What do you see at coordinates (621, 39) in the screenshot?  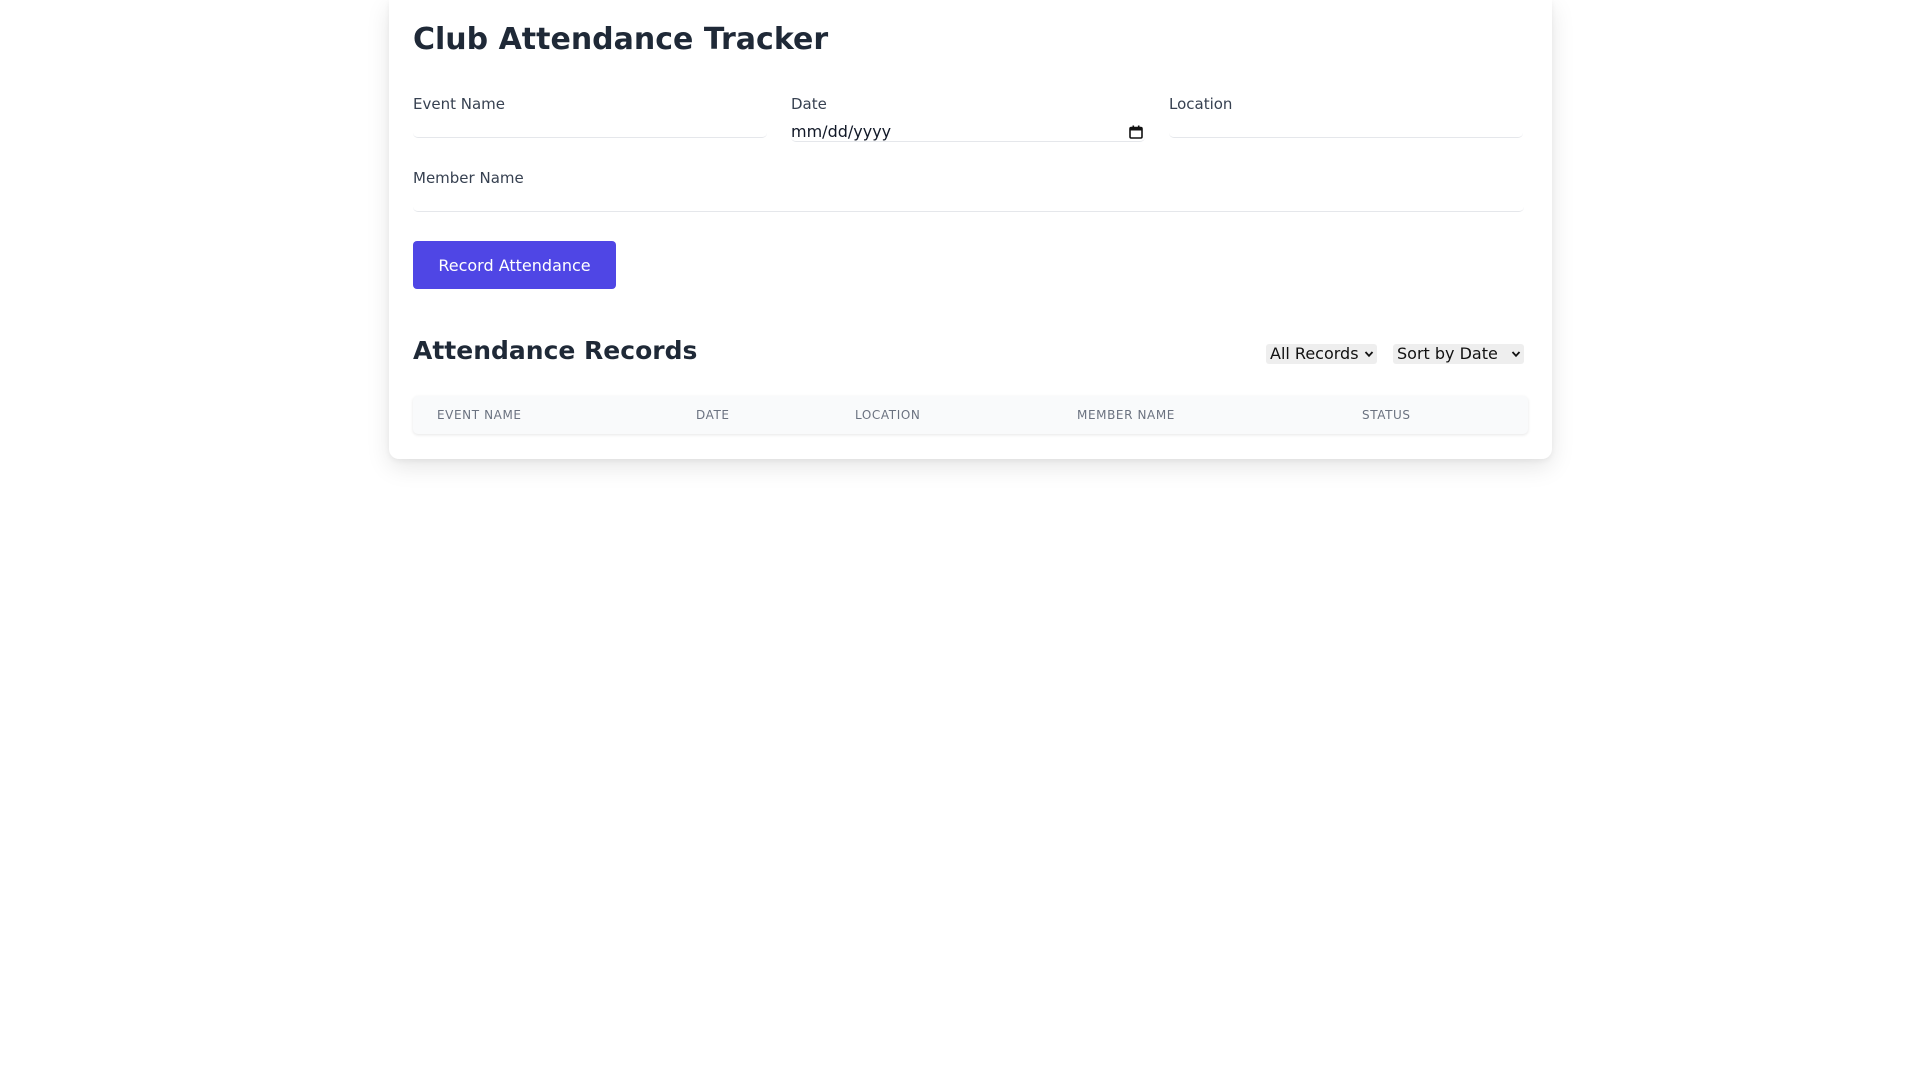 I see `page-title: Club Attendance Tracker` at bounding box center [621, 39].